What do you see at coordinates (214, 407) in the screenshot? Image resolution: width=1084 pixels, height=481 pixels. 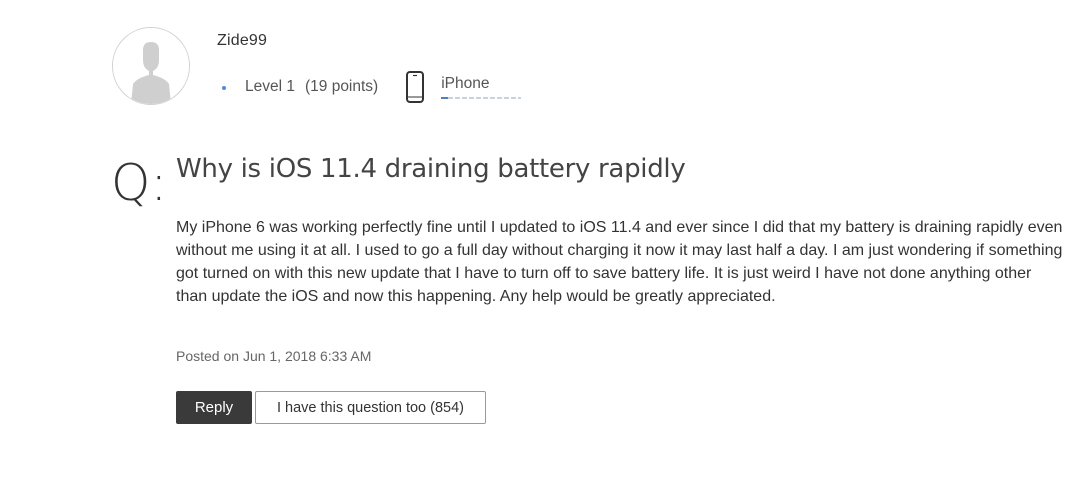 I see `reply-button: Reply` at bounding box center [214, 407].